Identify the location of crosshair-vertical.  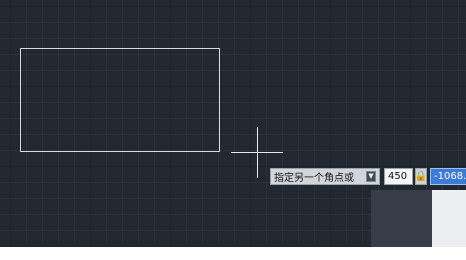
(257, 152).